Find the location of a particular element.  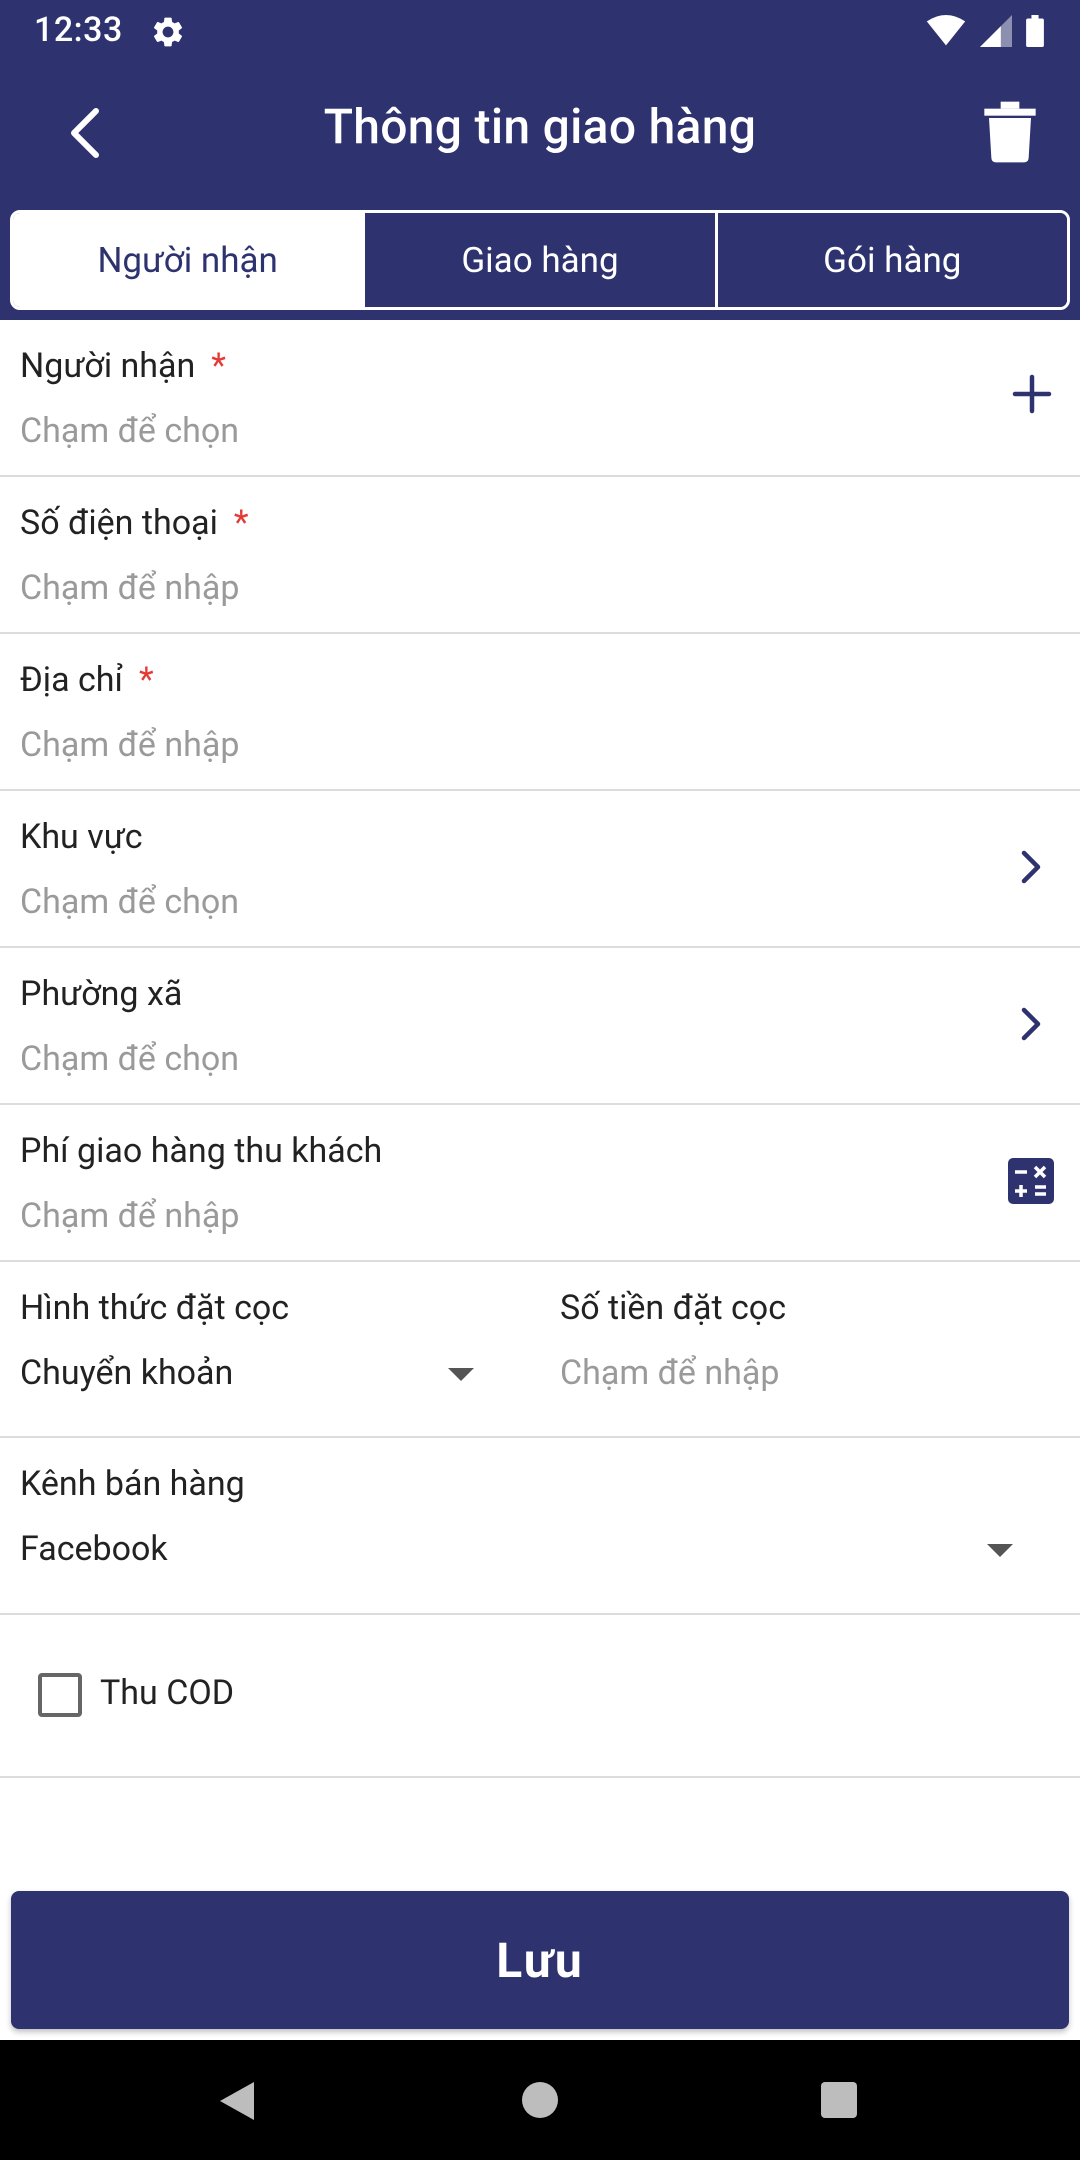

delete-trash-icon is located at coordinates (1010, 132).